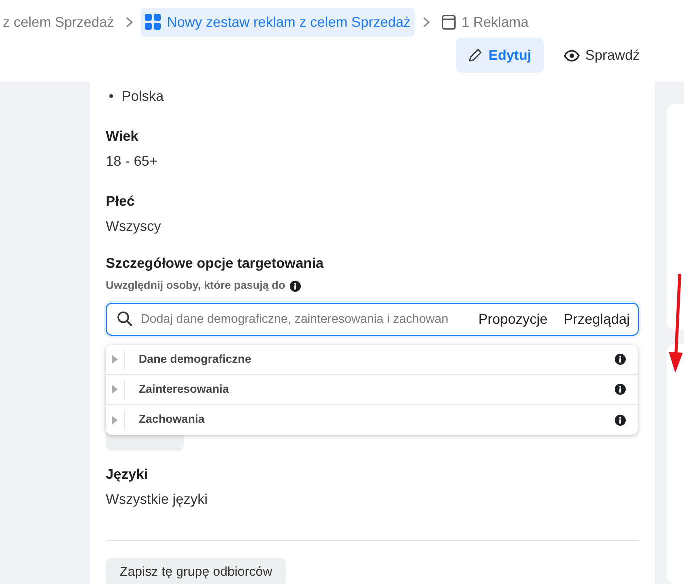 Image resolution: width=684 pixels, height=584 pixels. What do you see at coordinates (475, 55) in the screenshot?
I see `pencil-icon` at bounding box center [475, 55].